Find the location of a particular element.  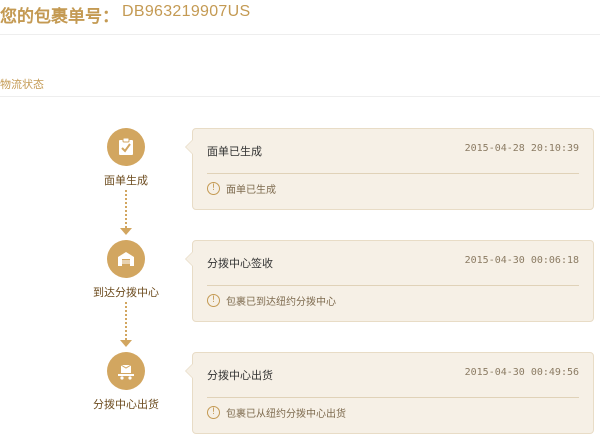

section-divider is located at coordinates (300, 96).